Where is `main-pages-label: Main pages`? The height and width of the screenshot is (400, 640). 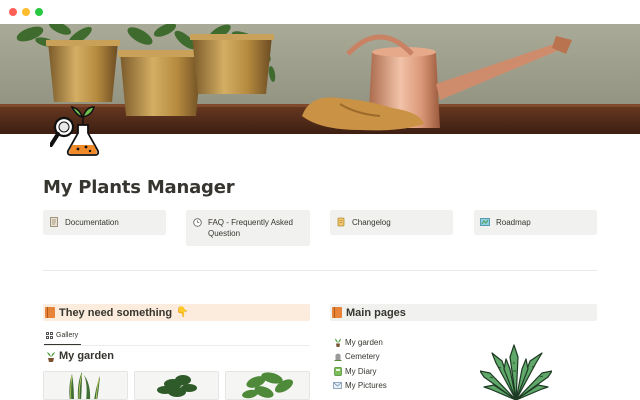 main-pages-label: Main pages is located at coordinates (376, 312).